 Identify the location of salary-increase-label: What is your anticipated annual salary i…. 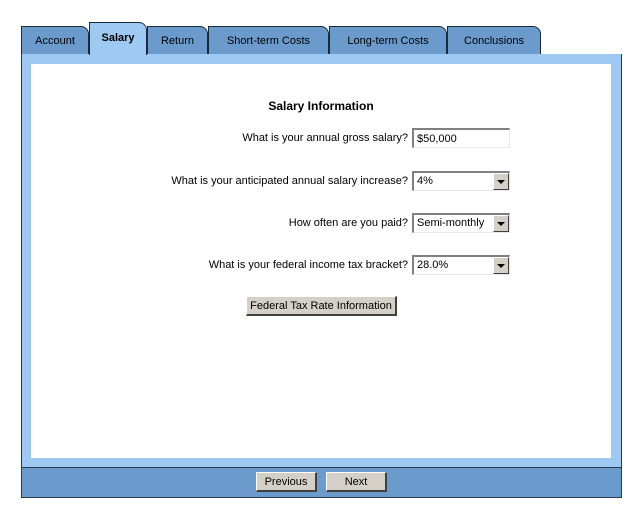
(289, 181).